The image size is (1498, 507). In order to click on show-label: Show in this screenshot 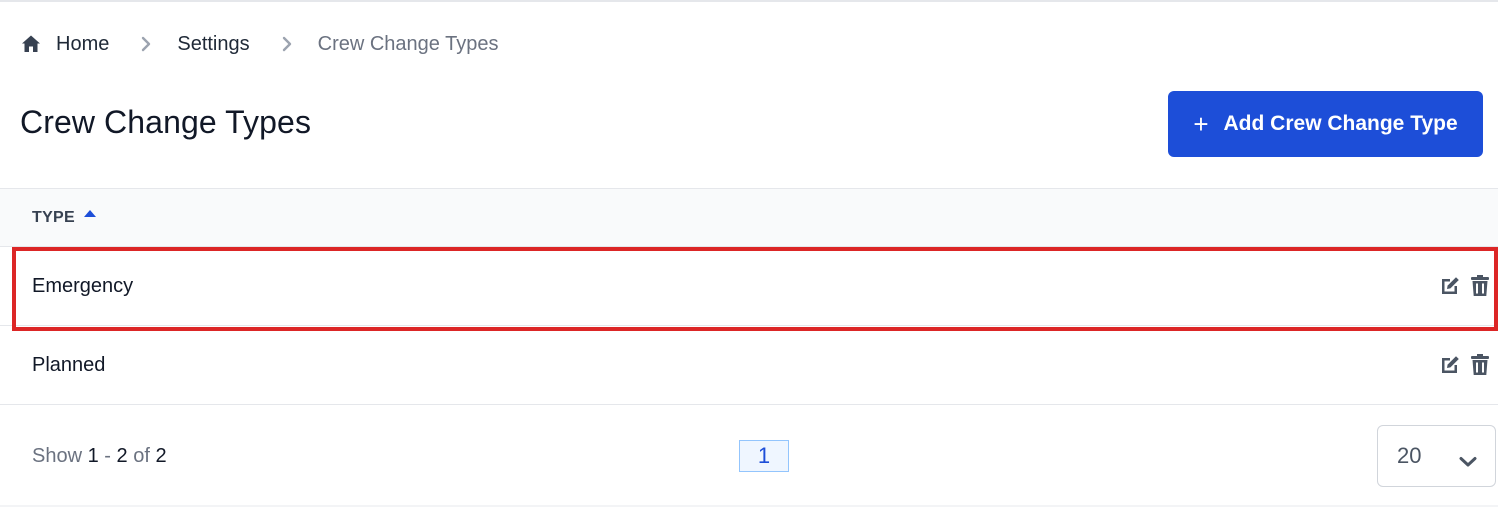, I will do `click(57, 456)`.